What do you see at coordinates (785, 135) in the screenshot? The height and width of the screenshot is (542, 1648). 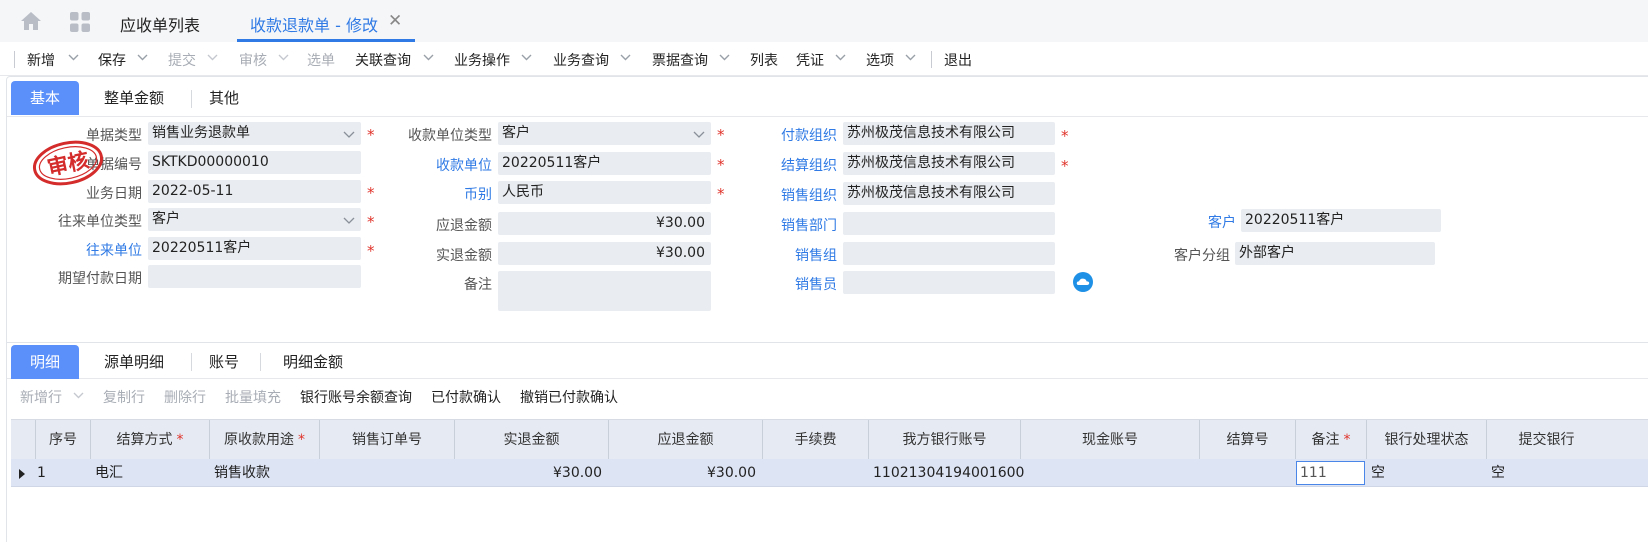 I see `pay-org-label: 付款组织` at bounding box center [785, 135].